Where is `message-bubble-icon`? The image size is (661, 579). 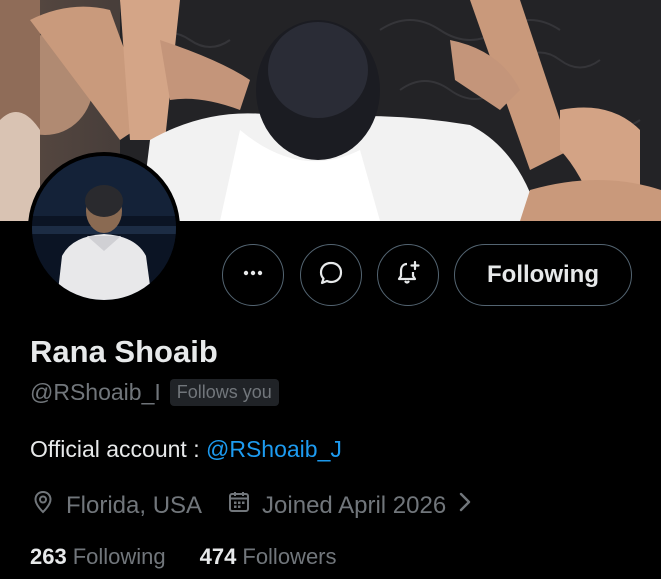
message-bubble-icon is located at coordinates (331, 275).